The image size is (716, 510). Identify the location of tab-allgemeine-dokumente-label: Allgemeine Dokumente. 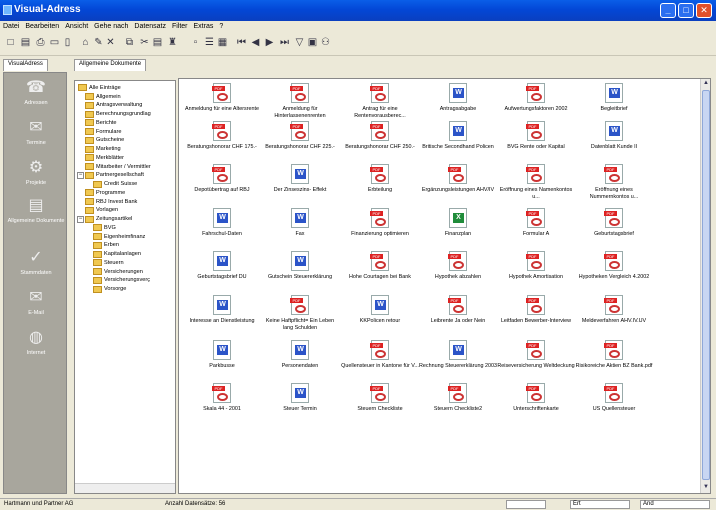
(110, 65).